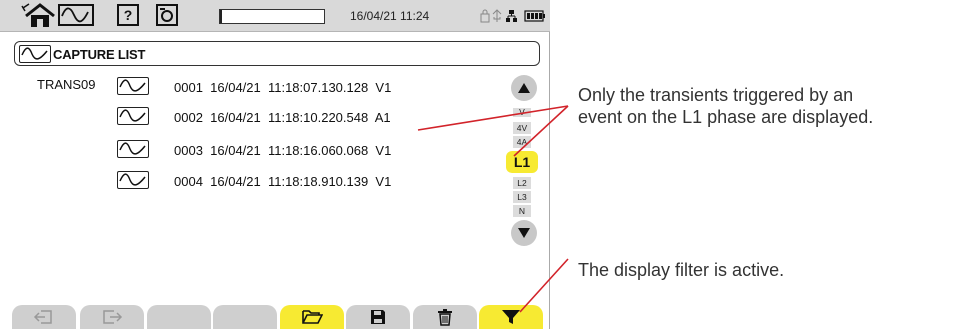  Describe the element at coordinates (522, 112) in the screenshot. I see `filter-item-v: V` at that location.